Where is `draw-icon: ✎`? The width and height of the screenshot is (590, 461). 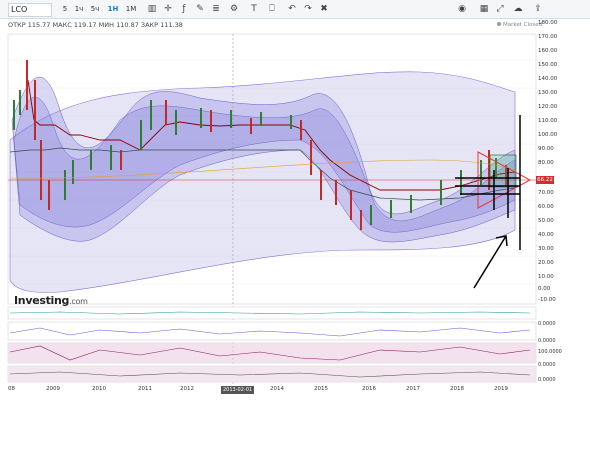
draw-icon: ✎ is located at coordinates (200, 9).